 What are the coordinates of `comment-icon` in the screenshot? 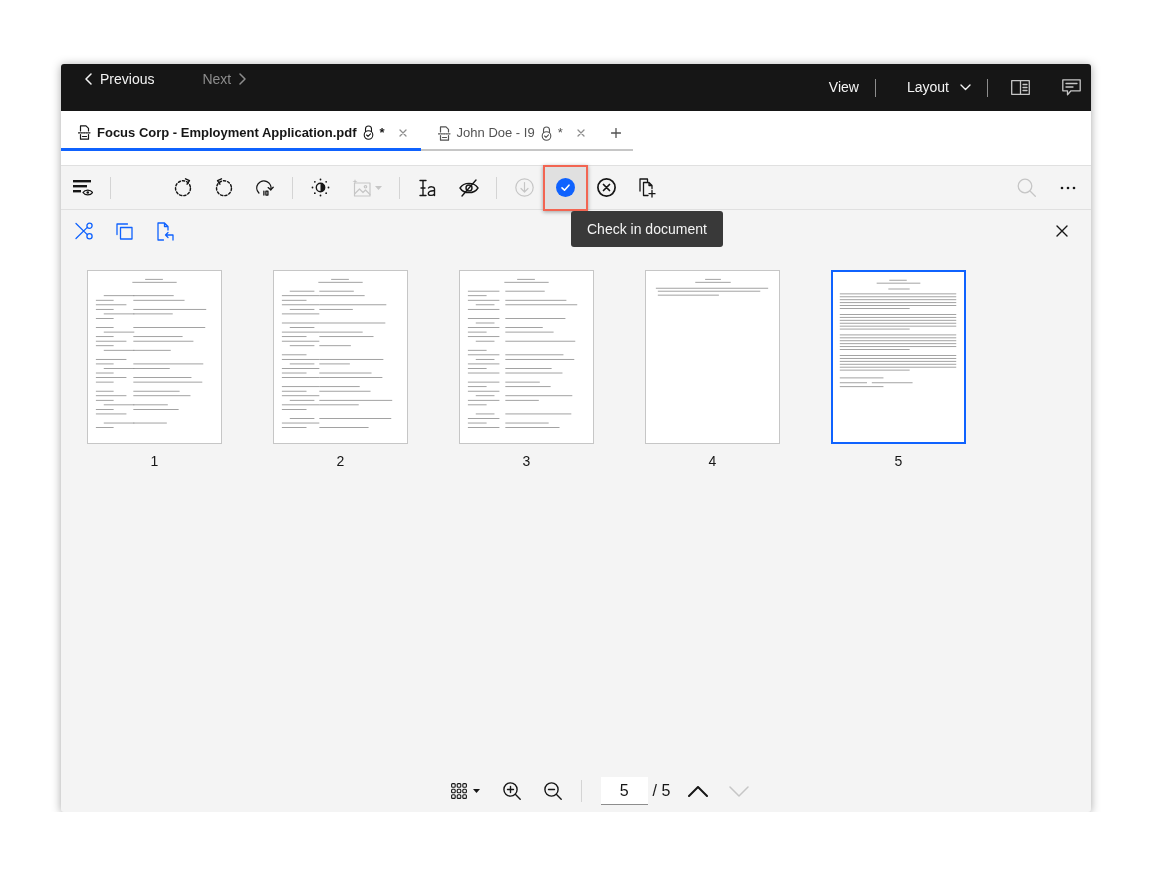 It's located at (1071, 87).